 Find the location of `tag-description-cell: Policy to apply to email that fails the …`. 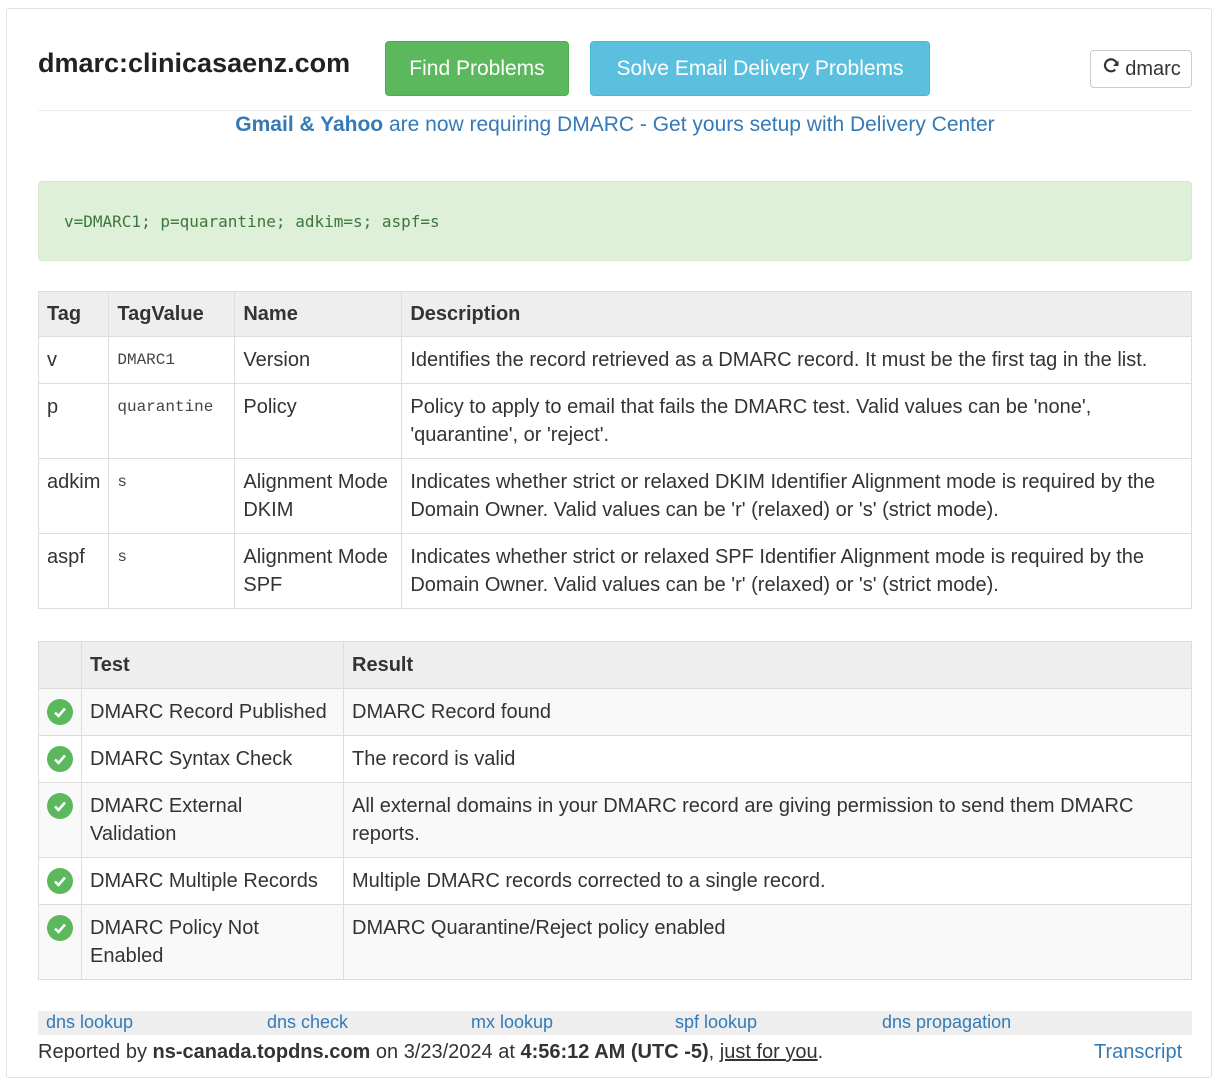

tag-description-cell: Policy to apply to email that fails the … is located at coordinates (796, 421).